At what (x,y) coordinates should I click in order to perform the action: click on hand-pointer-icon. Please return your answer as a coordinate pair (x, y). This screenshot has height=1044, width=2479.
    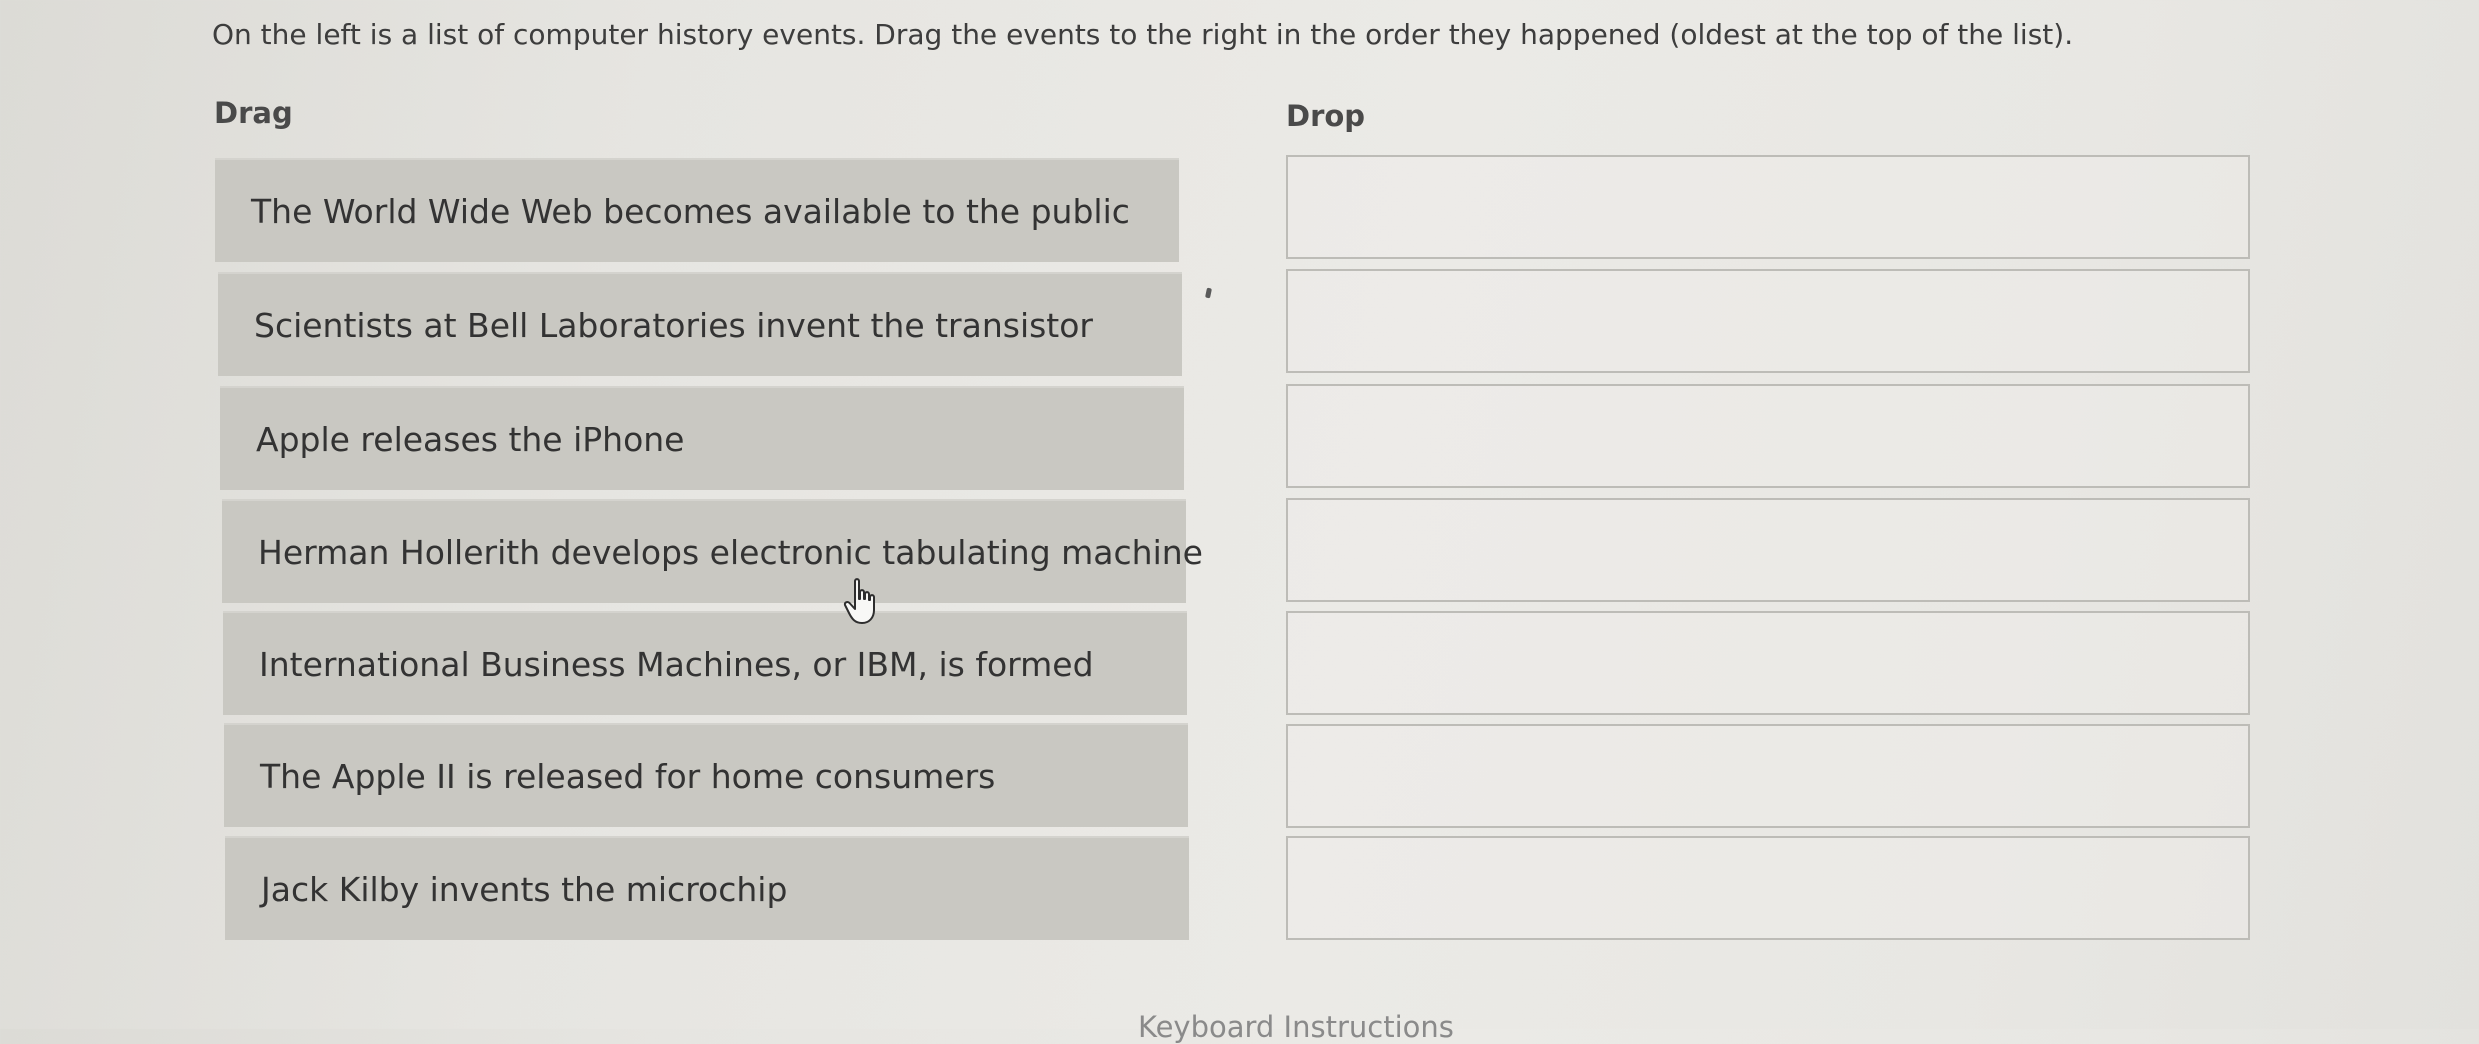
    Looking at the image, I should click on (859, 601).